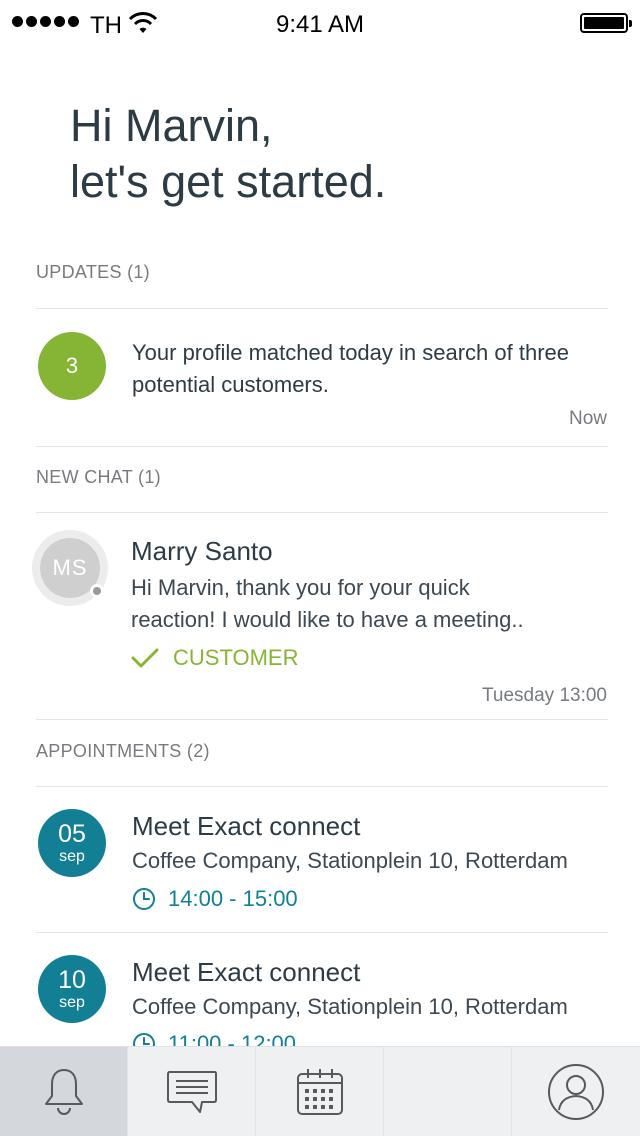  I want to click on tab-chat, so click(192, 1091).